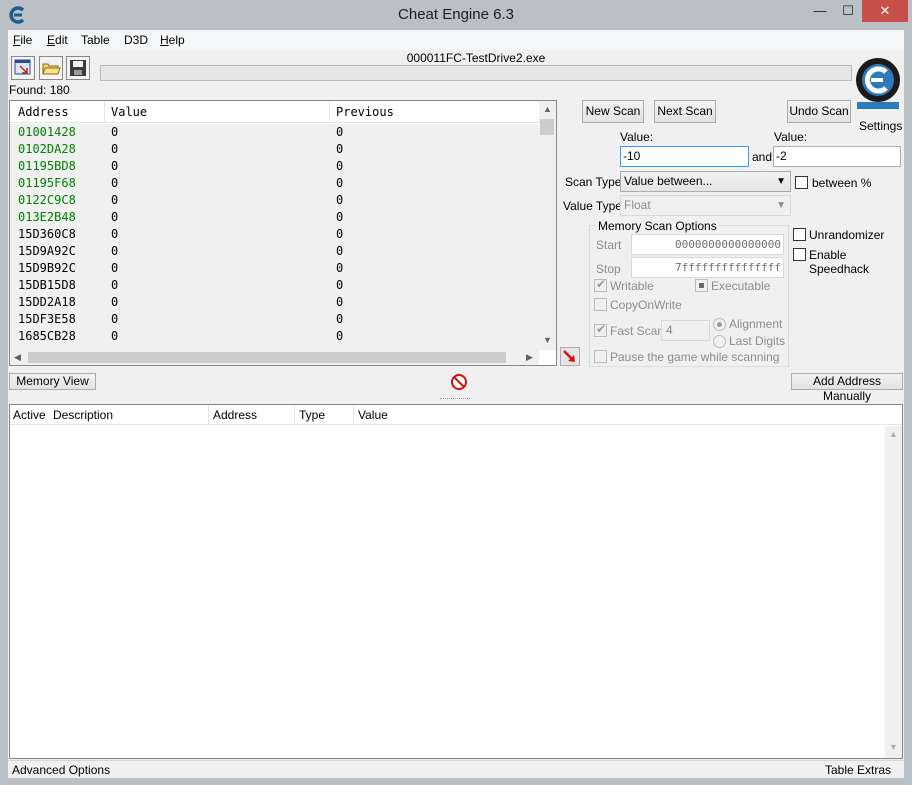 This screenshot has width=912, height=785. I want to click on column-type: Type, so click(312, 415).